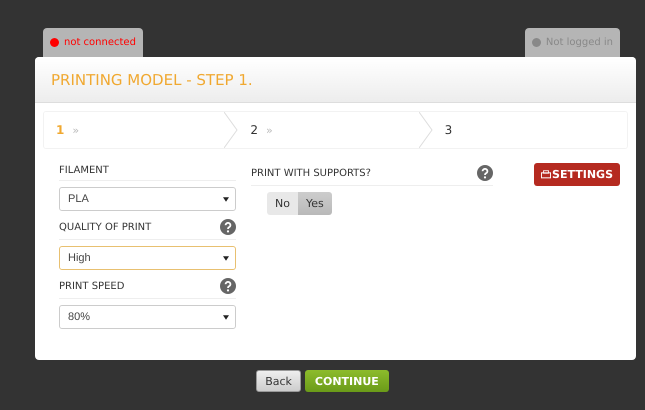 This screenshot has height=410, width=645. What do you see at coordinates (147, 199) in the screenshot?
I see `select-field: PLA` at bounding box center [147, 199].